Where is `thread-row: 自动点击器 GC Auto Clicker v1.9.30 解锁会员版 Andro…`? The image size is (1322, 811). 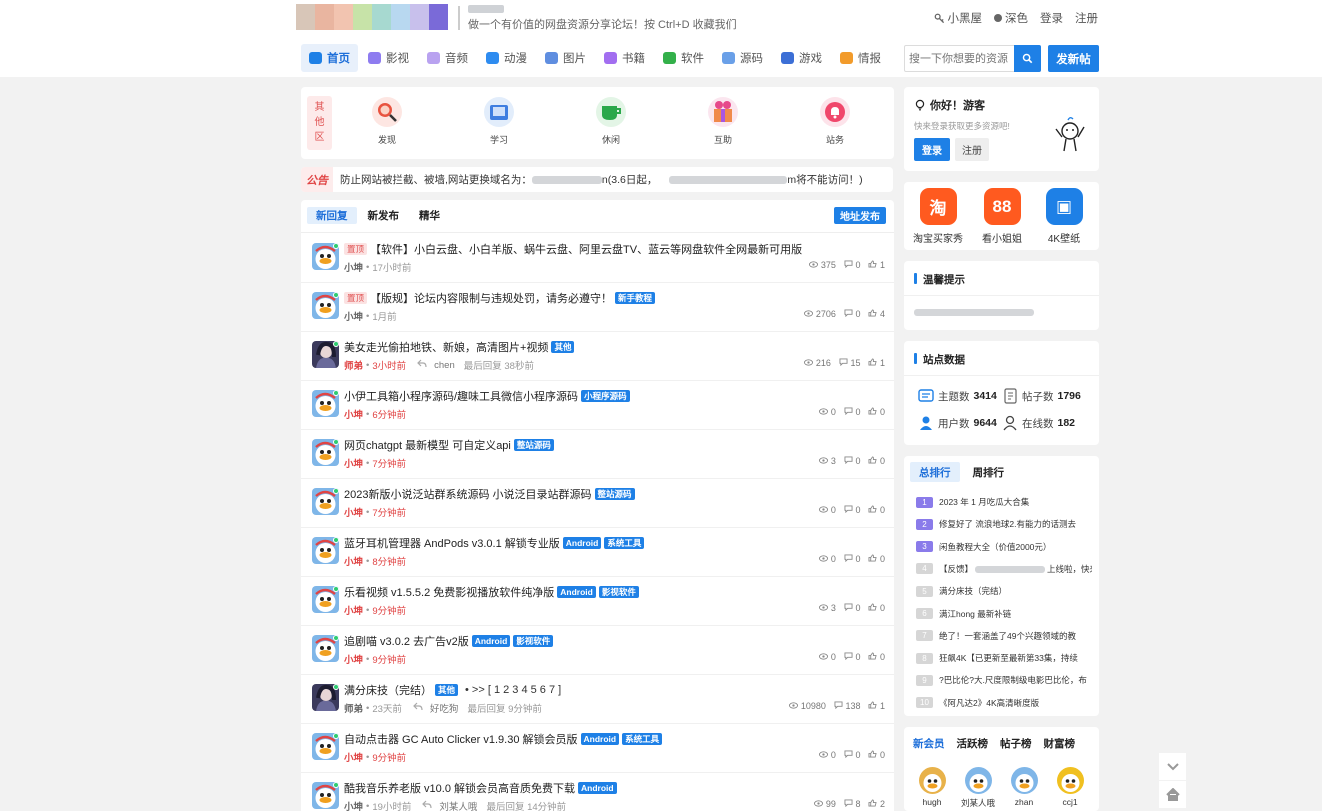 thread-row: 自动点击器 GC Auto Clicker v1.9.30 解锁会员版 Andro… is located at coordinates (597, 748).